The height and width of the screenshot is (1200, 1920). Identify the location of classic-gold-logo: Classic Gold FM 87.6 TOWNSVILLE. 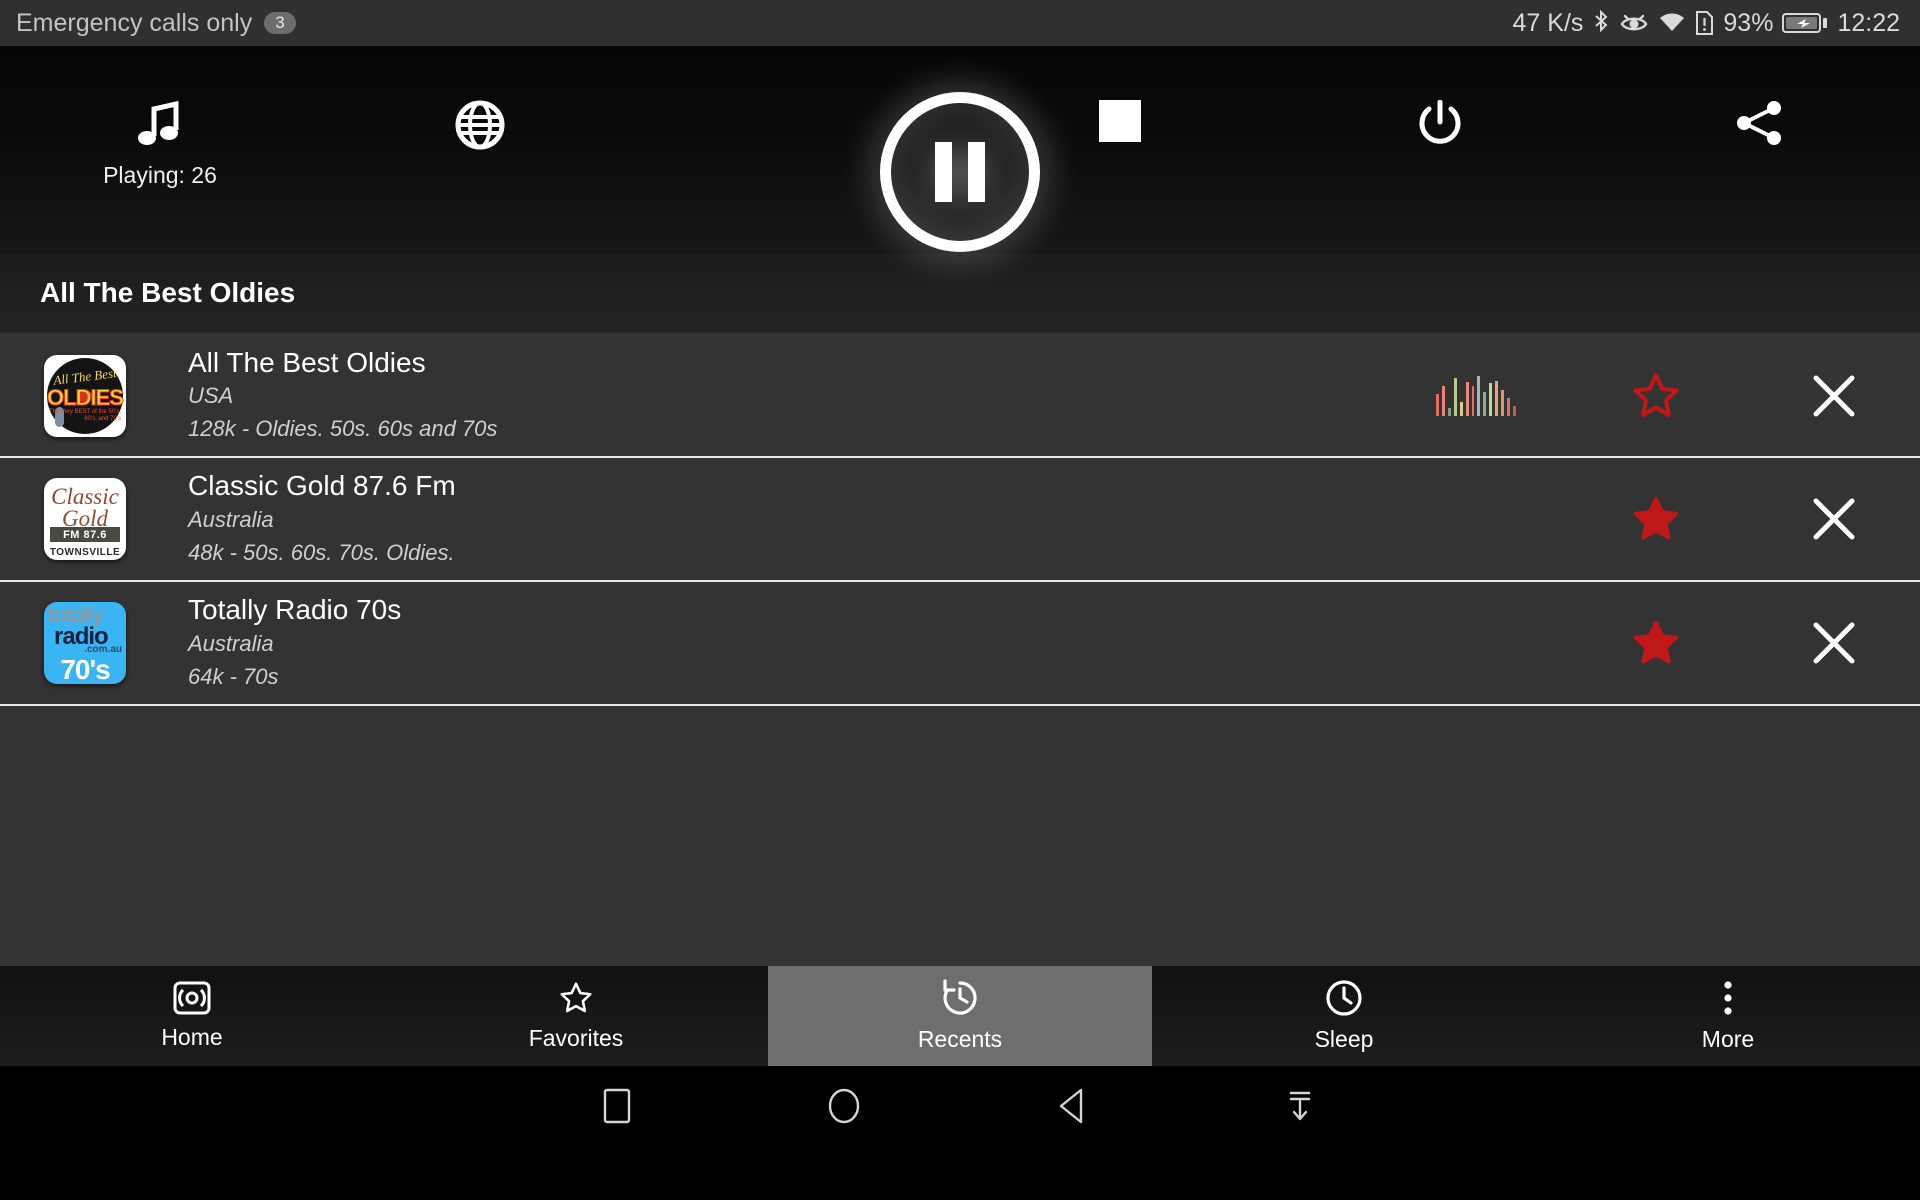
(85, 519).